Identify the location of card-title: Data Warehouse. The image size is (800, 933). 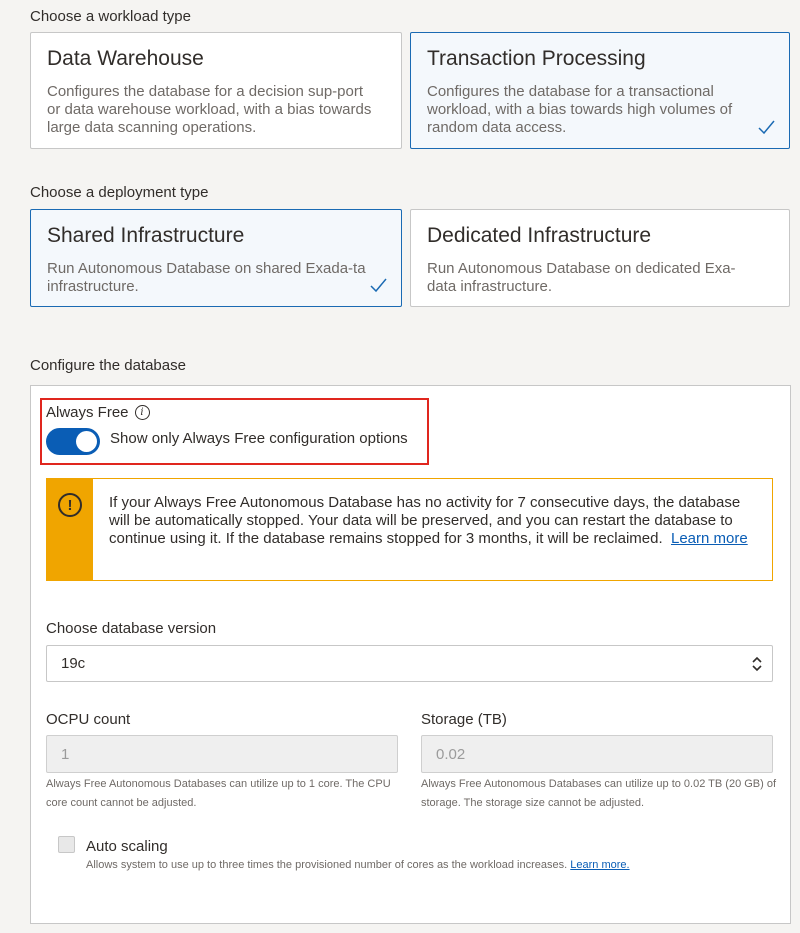
(125, 58).